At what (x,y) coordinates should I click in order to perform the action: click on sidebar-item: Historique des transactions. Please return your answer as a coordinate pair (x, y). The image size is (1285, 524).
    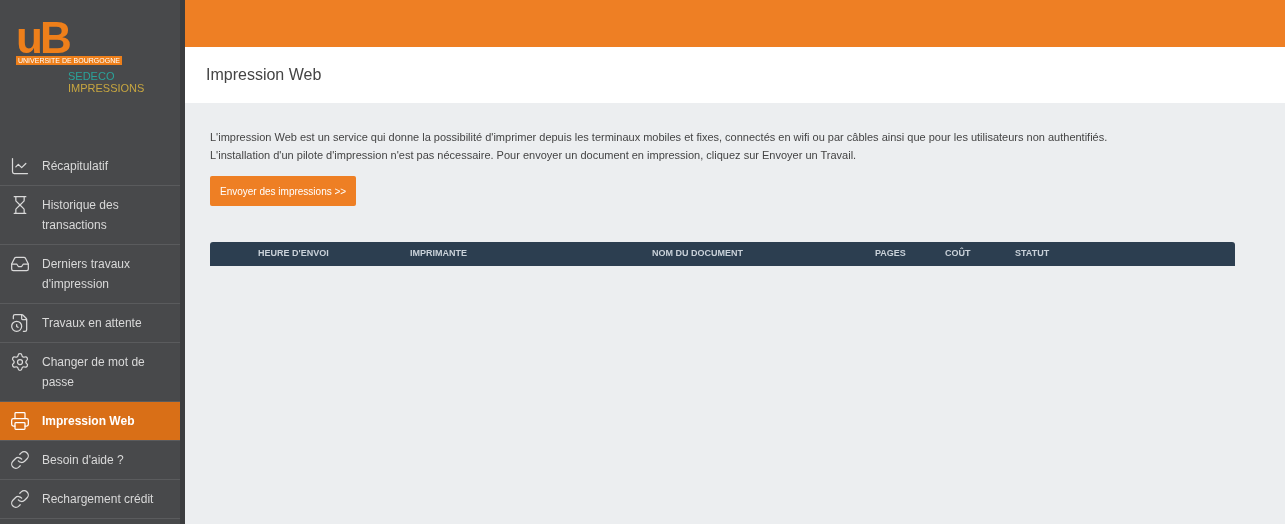
    Looking at the image, I should click on (90, 215).